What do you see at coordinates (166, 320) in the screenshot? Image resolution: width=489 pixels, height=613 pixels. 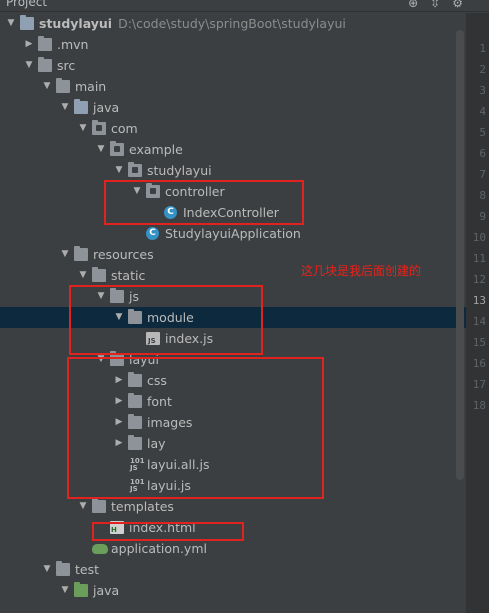 I see `annotation-box-js` at bounding box center [166, 320].